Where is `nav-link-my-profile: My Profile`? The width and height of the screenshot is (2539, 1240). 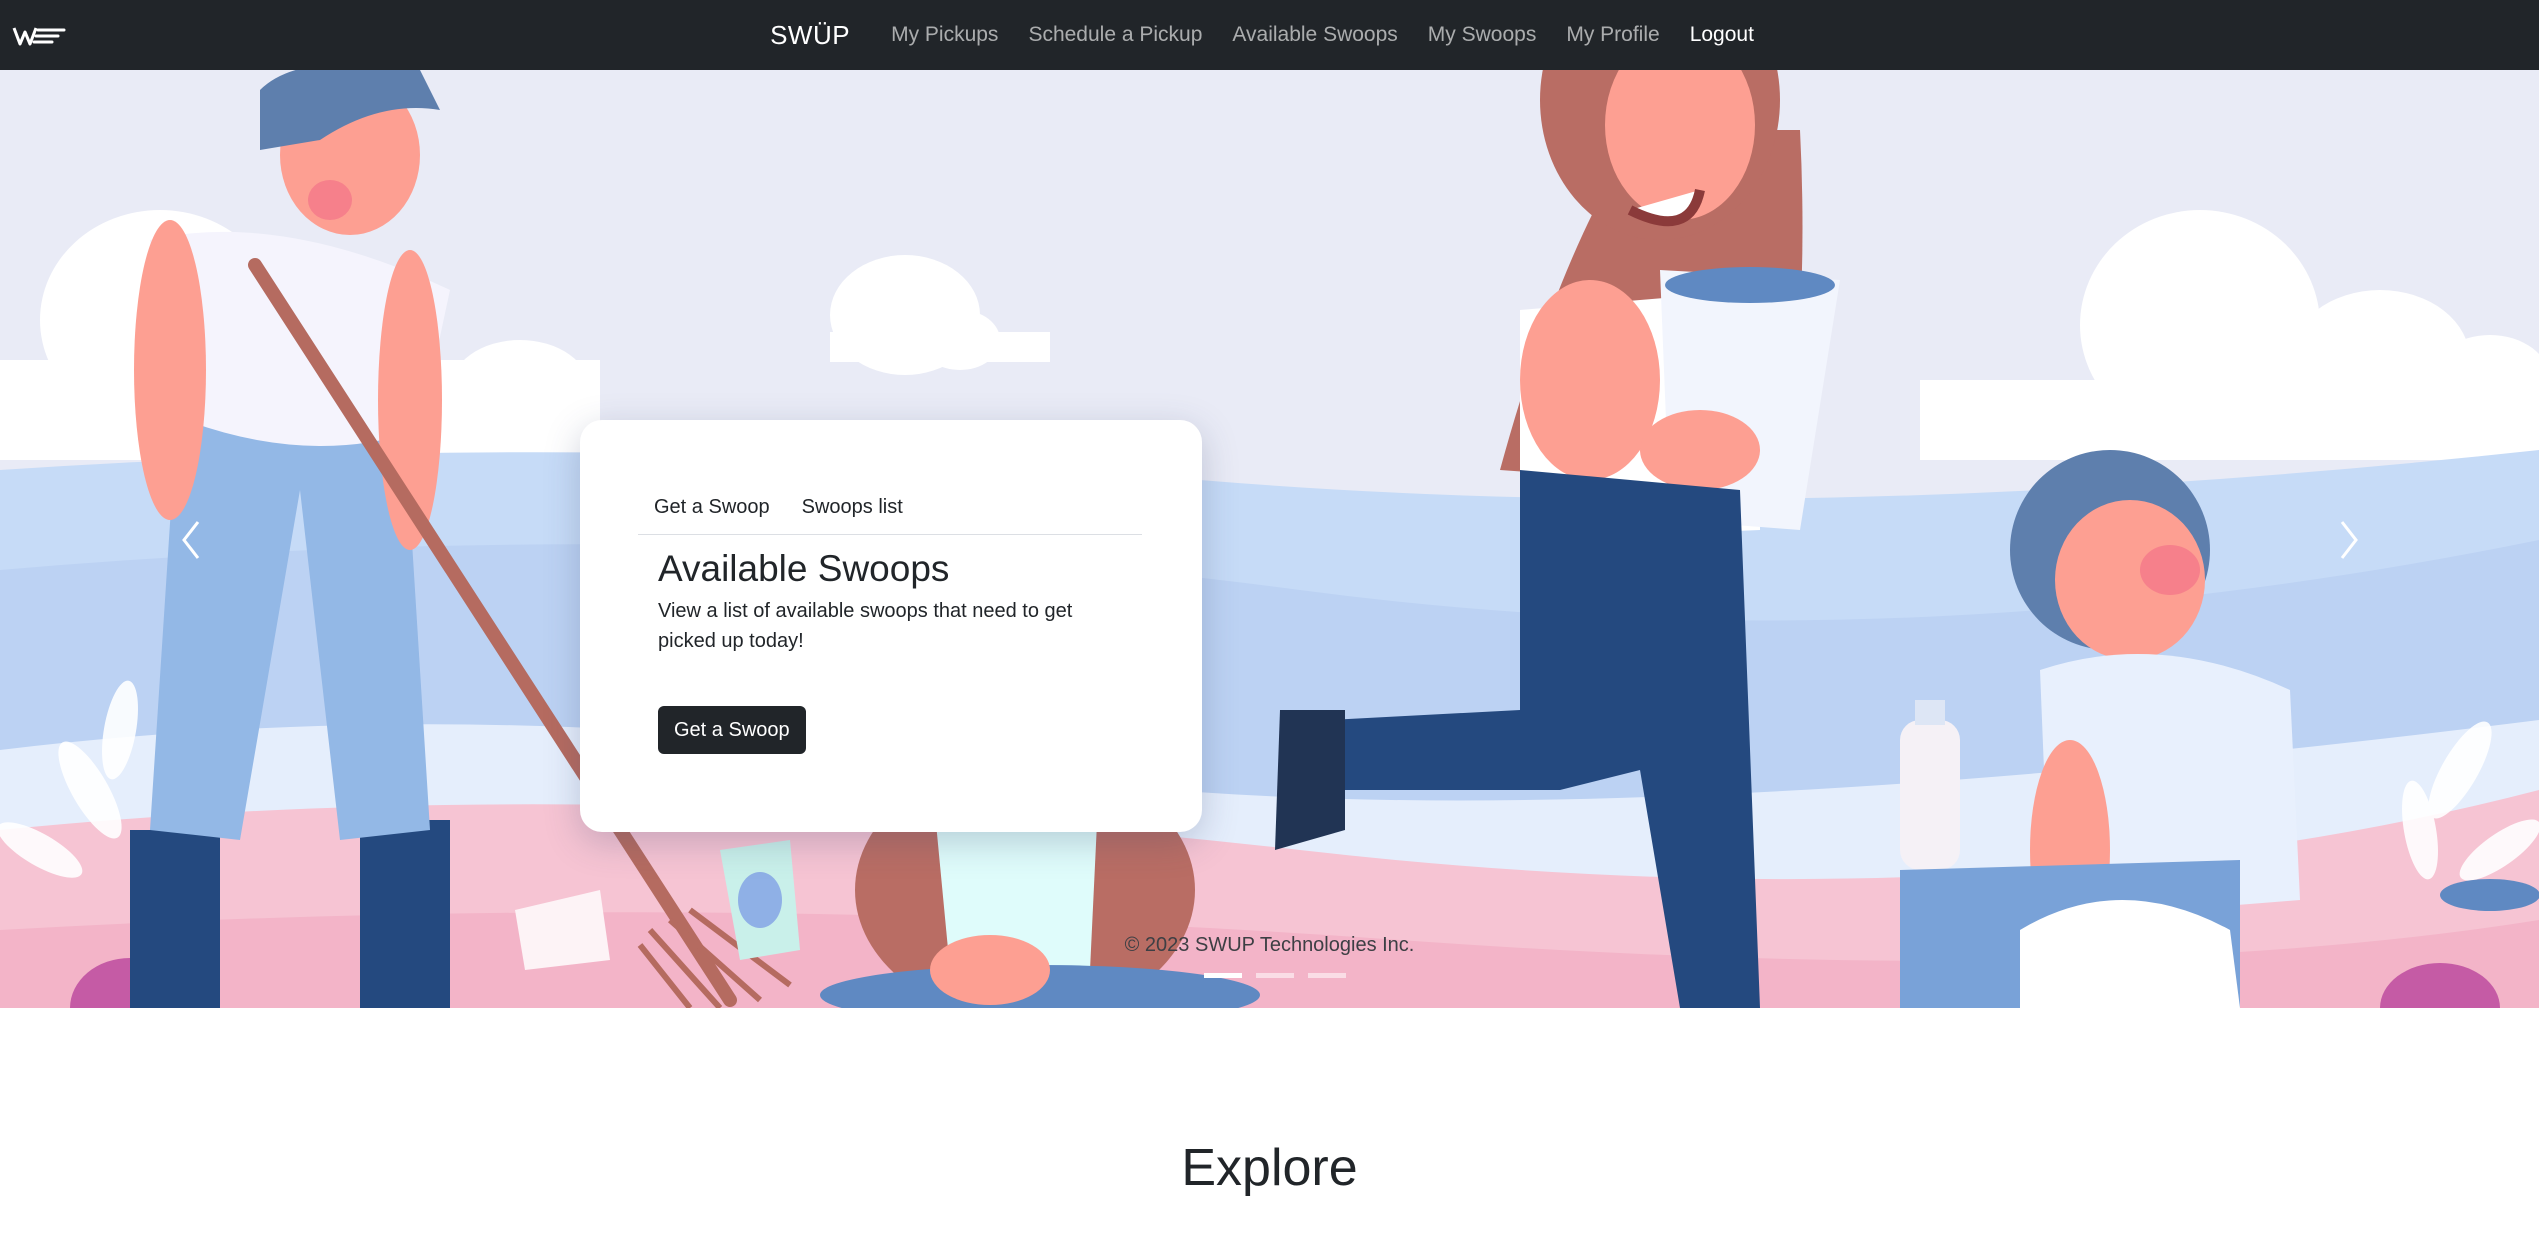
nav-link-my-profile: My Profile is located at coordinates (1612, 35).